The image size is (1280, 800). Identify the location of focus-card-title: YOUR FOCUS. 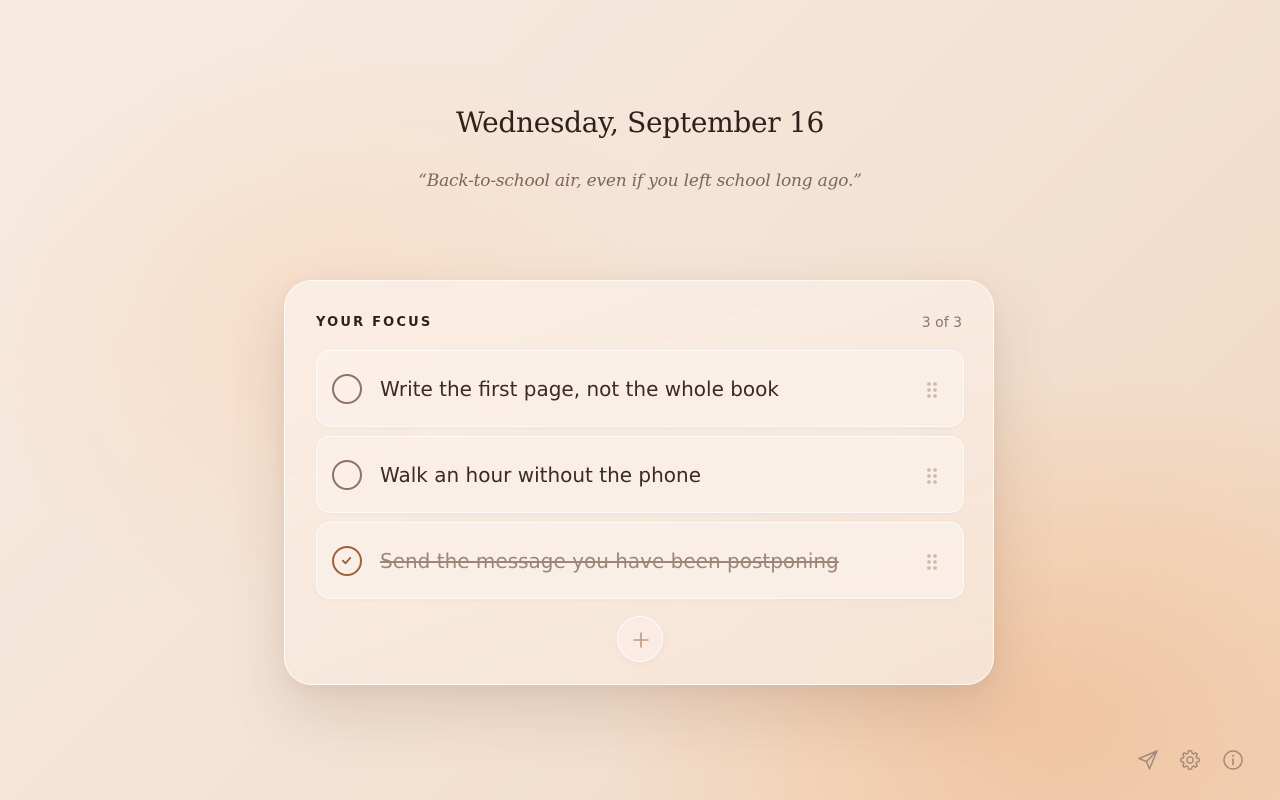
(374, 322).